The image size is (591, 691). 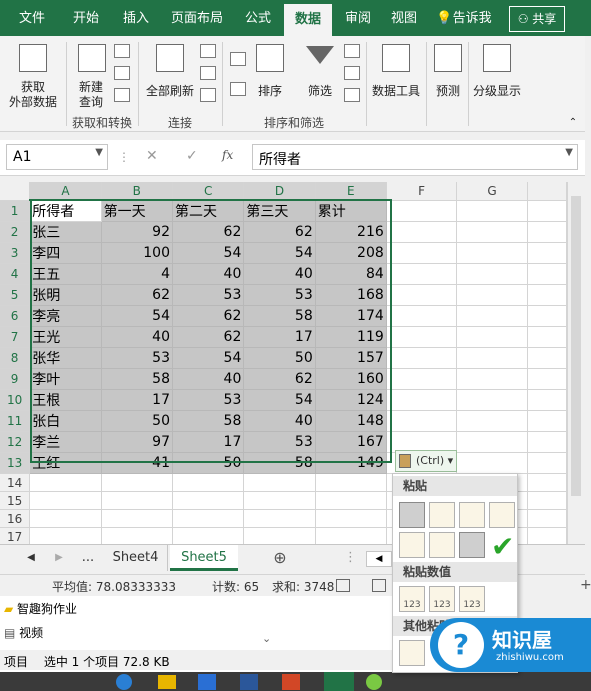 I want to click on cell: 167, so click(x=351, y=442).